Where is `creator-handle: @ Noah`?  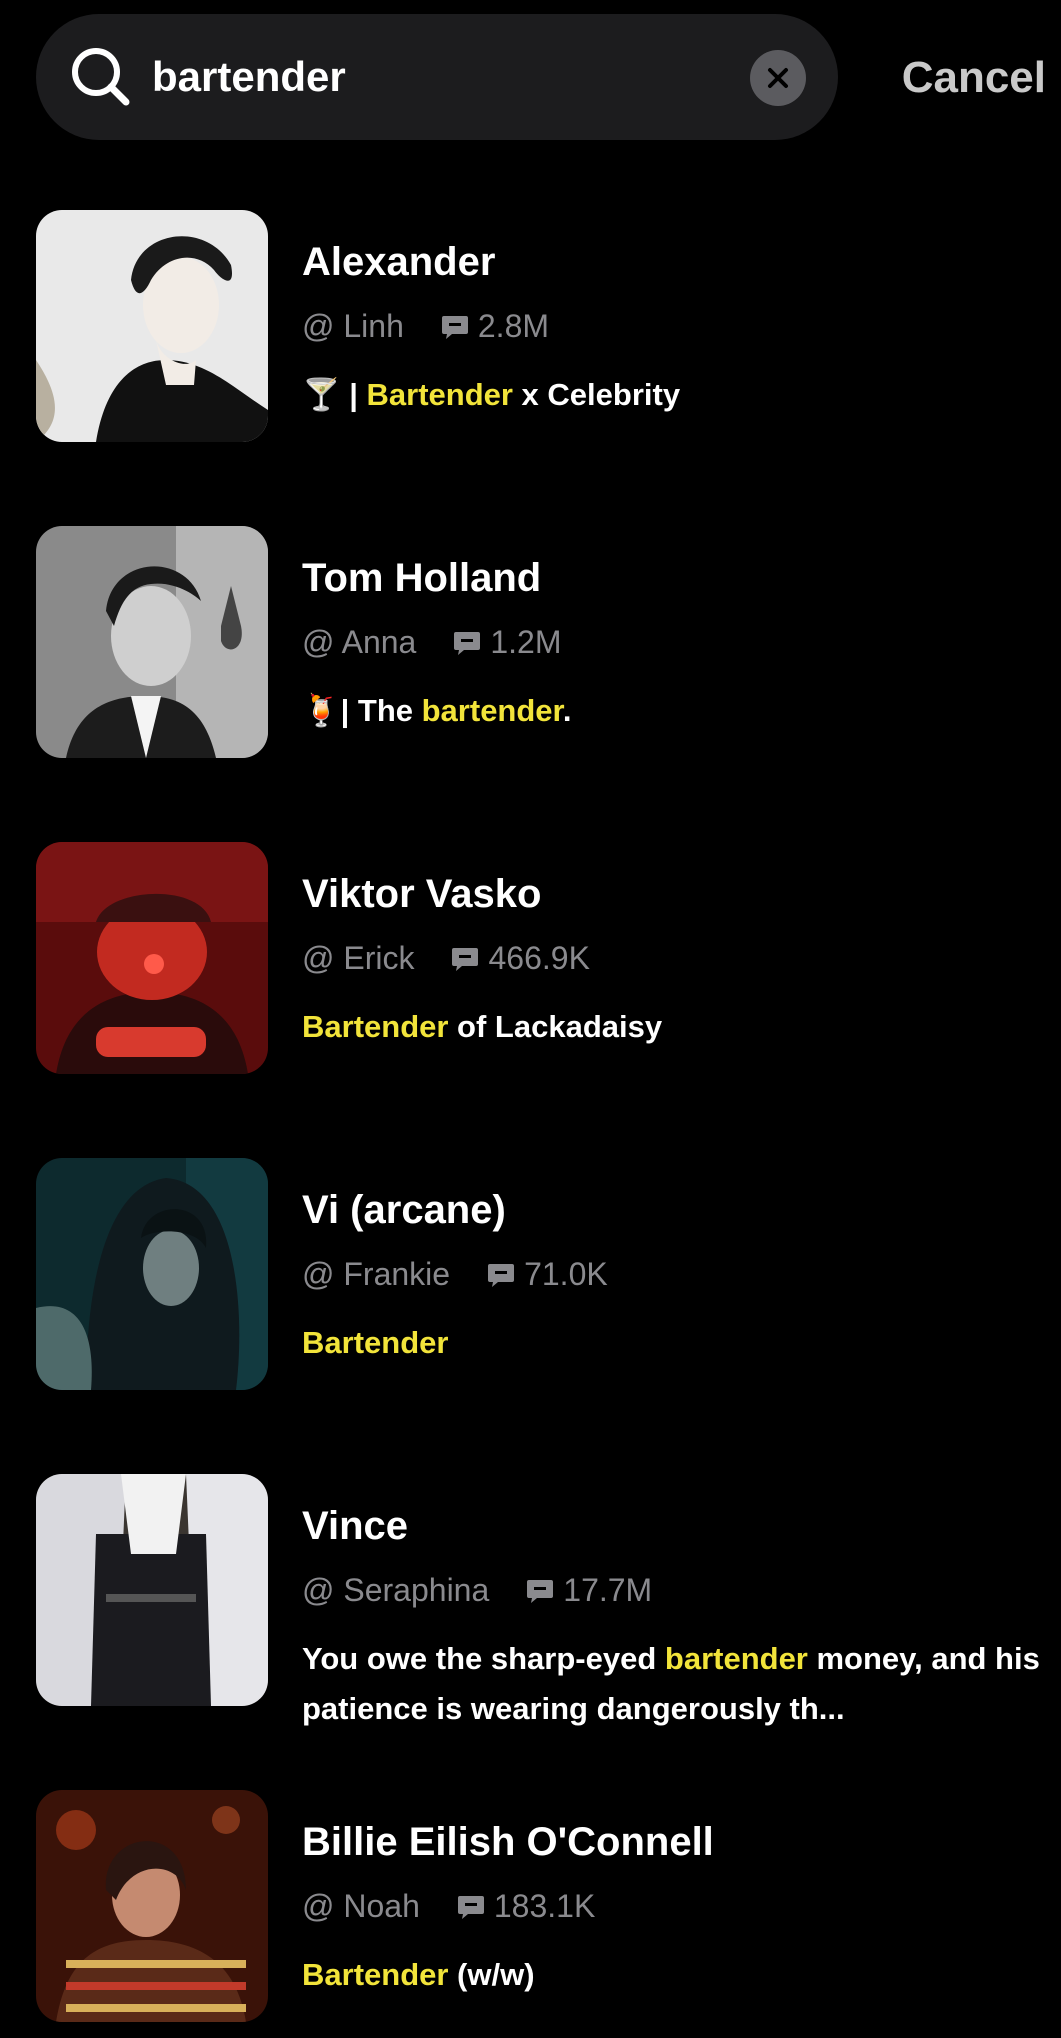
creator-handle: @ Noah is located at coordinates (361, 1906).